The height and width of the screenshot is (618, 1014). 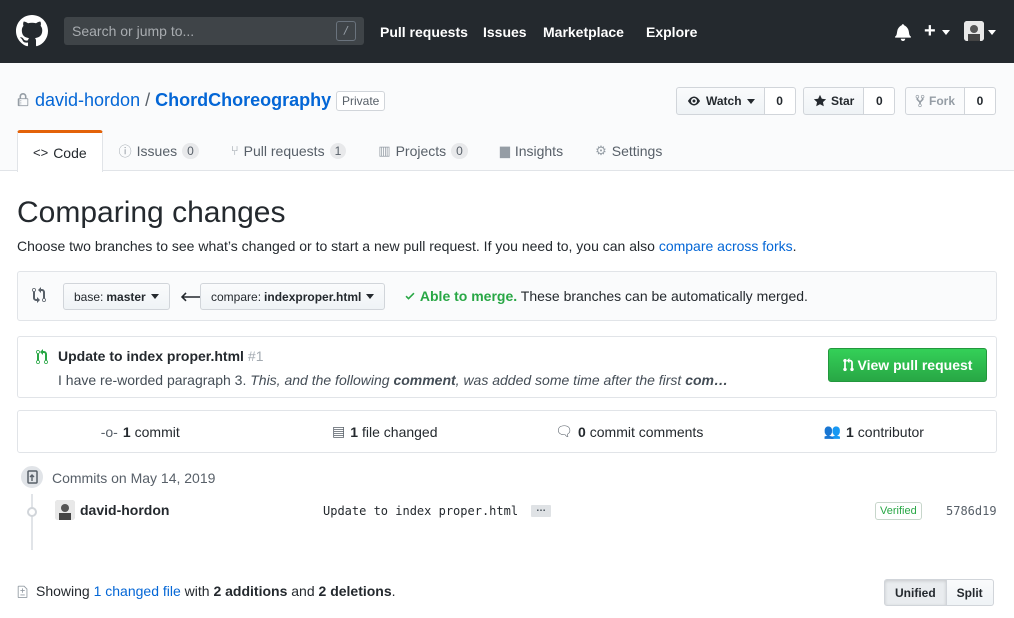 What do you see at coordinates (322, 380) in the screenshot?
I see `pr-desc-em1: This, and the following` at bounding box center [322, 380].